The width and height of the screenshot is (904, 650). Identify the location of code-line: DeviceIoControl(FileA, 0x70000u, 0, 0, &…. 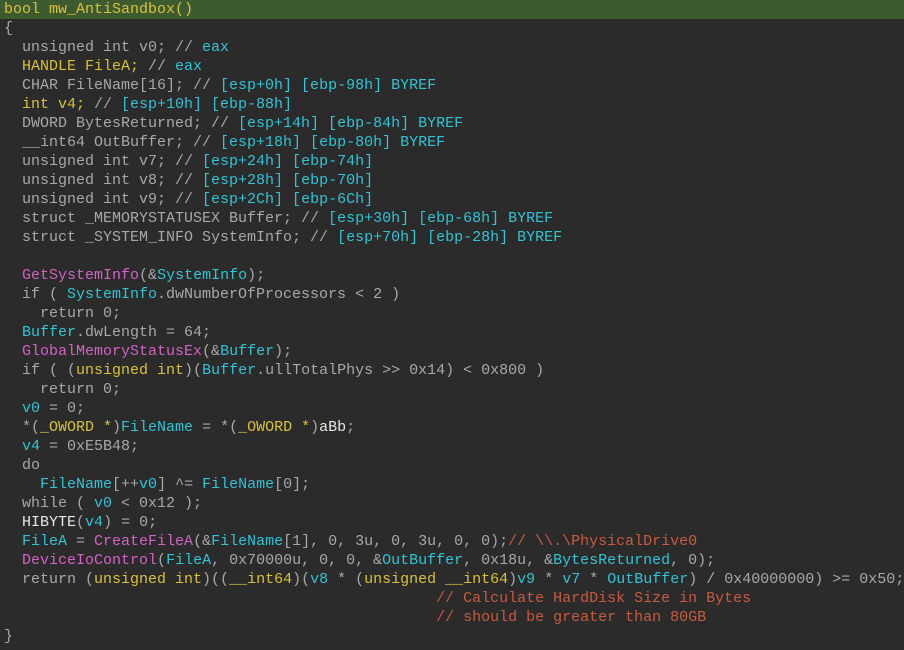
(452, 560).